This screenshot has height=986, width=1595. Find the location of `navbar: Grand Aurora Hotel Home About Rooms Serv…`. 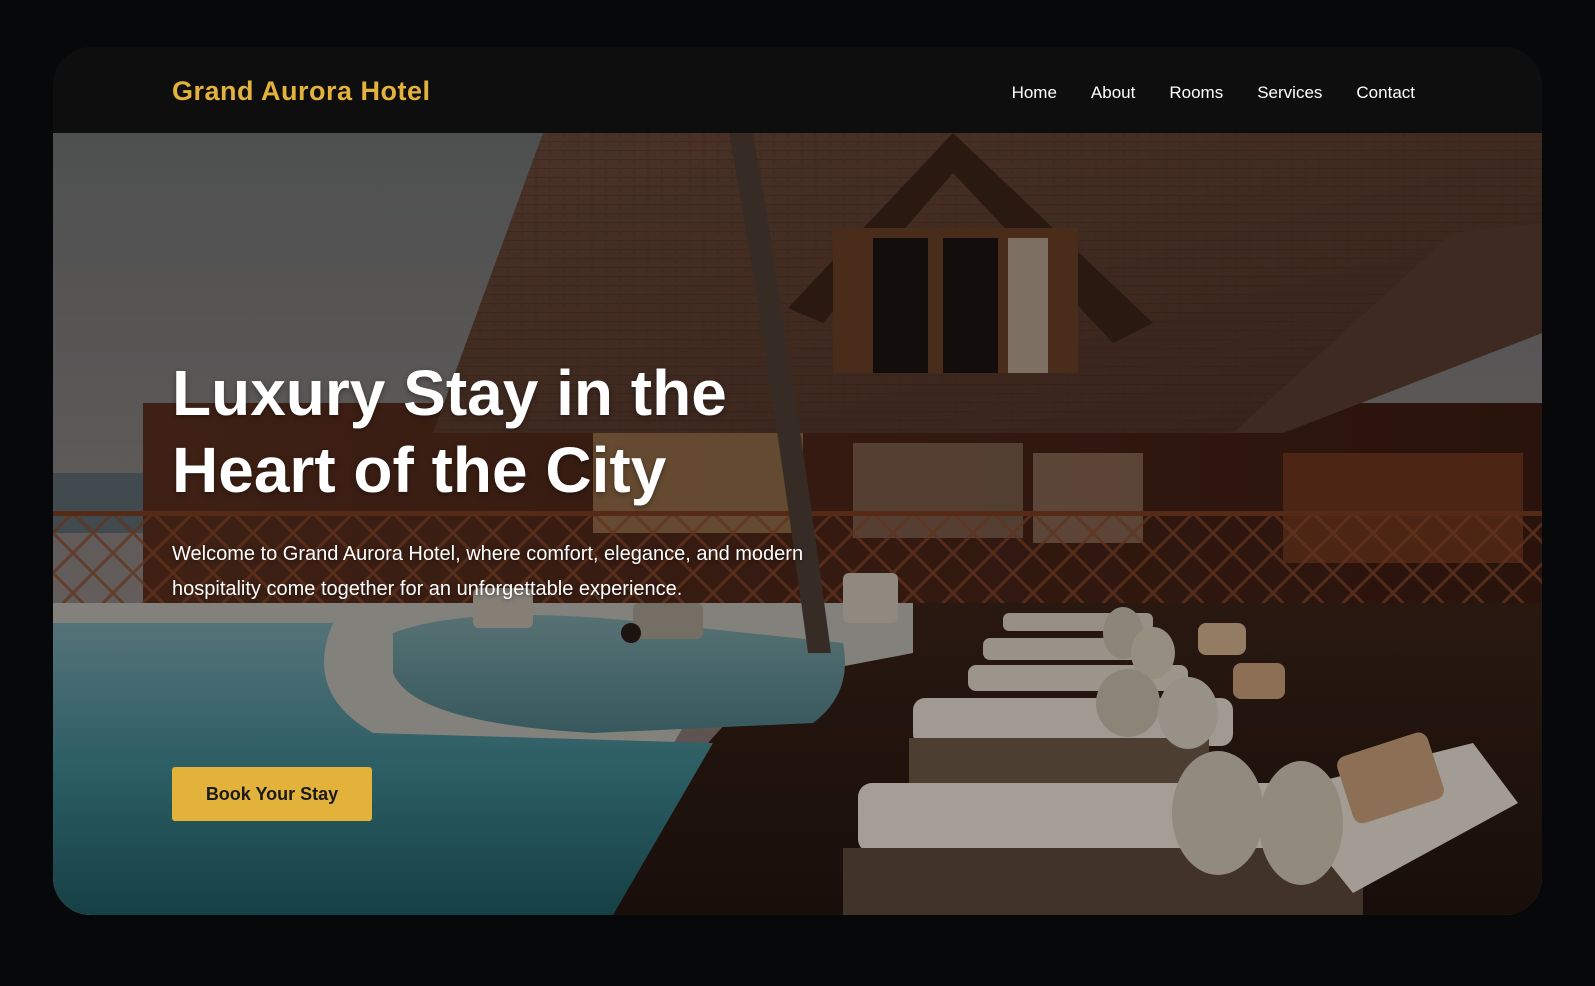

navbar: Grand Aurora Hotel Home About Rooms Serv… is located at coordinates (797, 90).